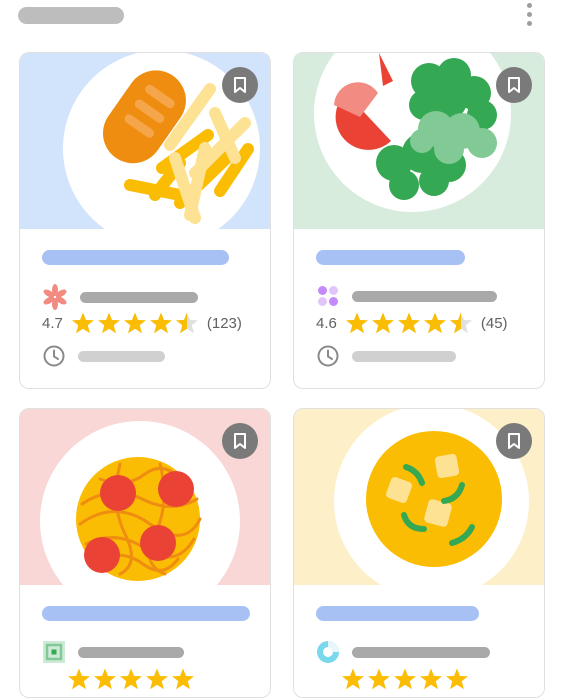 The image size is (565, 698). I want to click on recipe-image-chicken-fries, so click(145, 141).